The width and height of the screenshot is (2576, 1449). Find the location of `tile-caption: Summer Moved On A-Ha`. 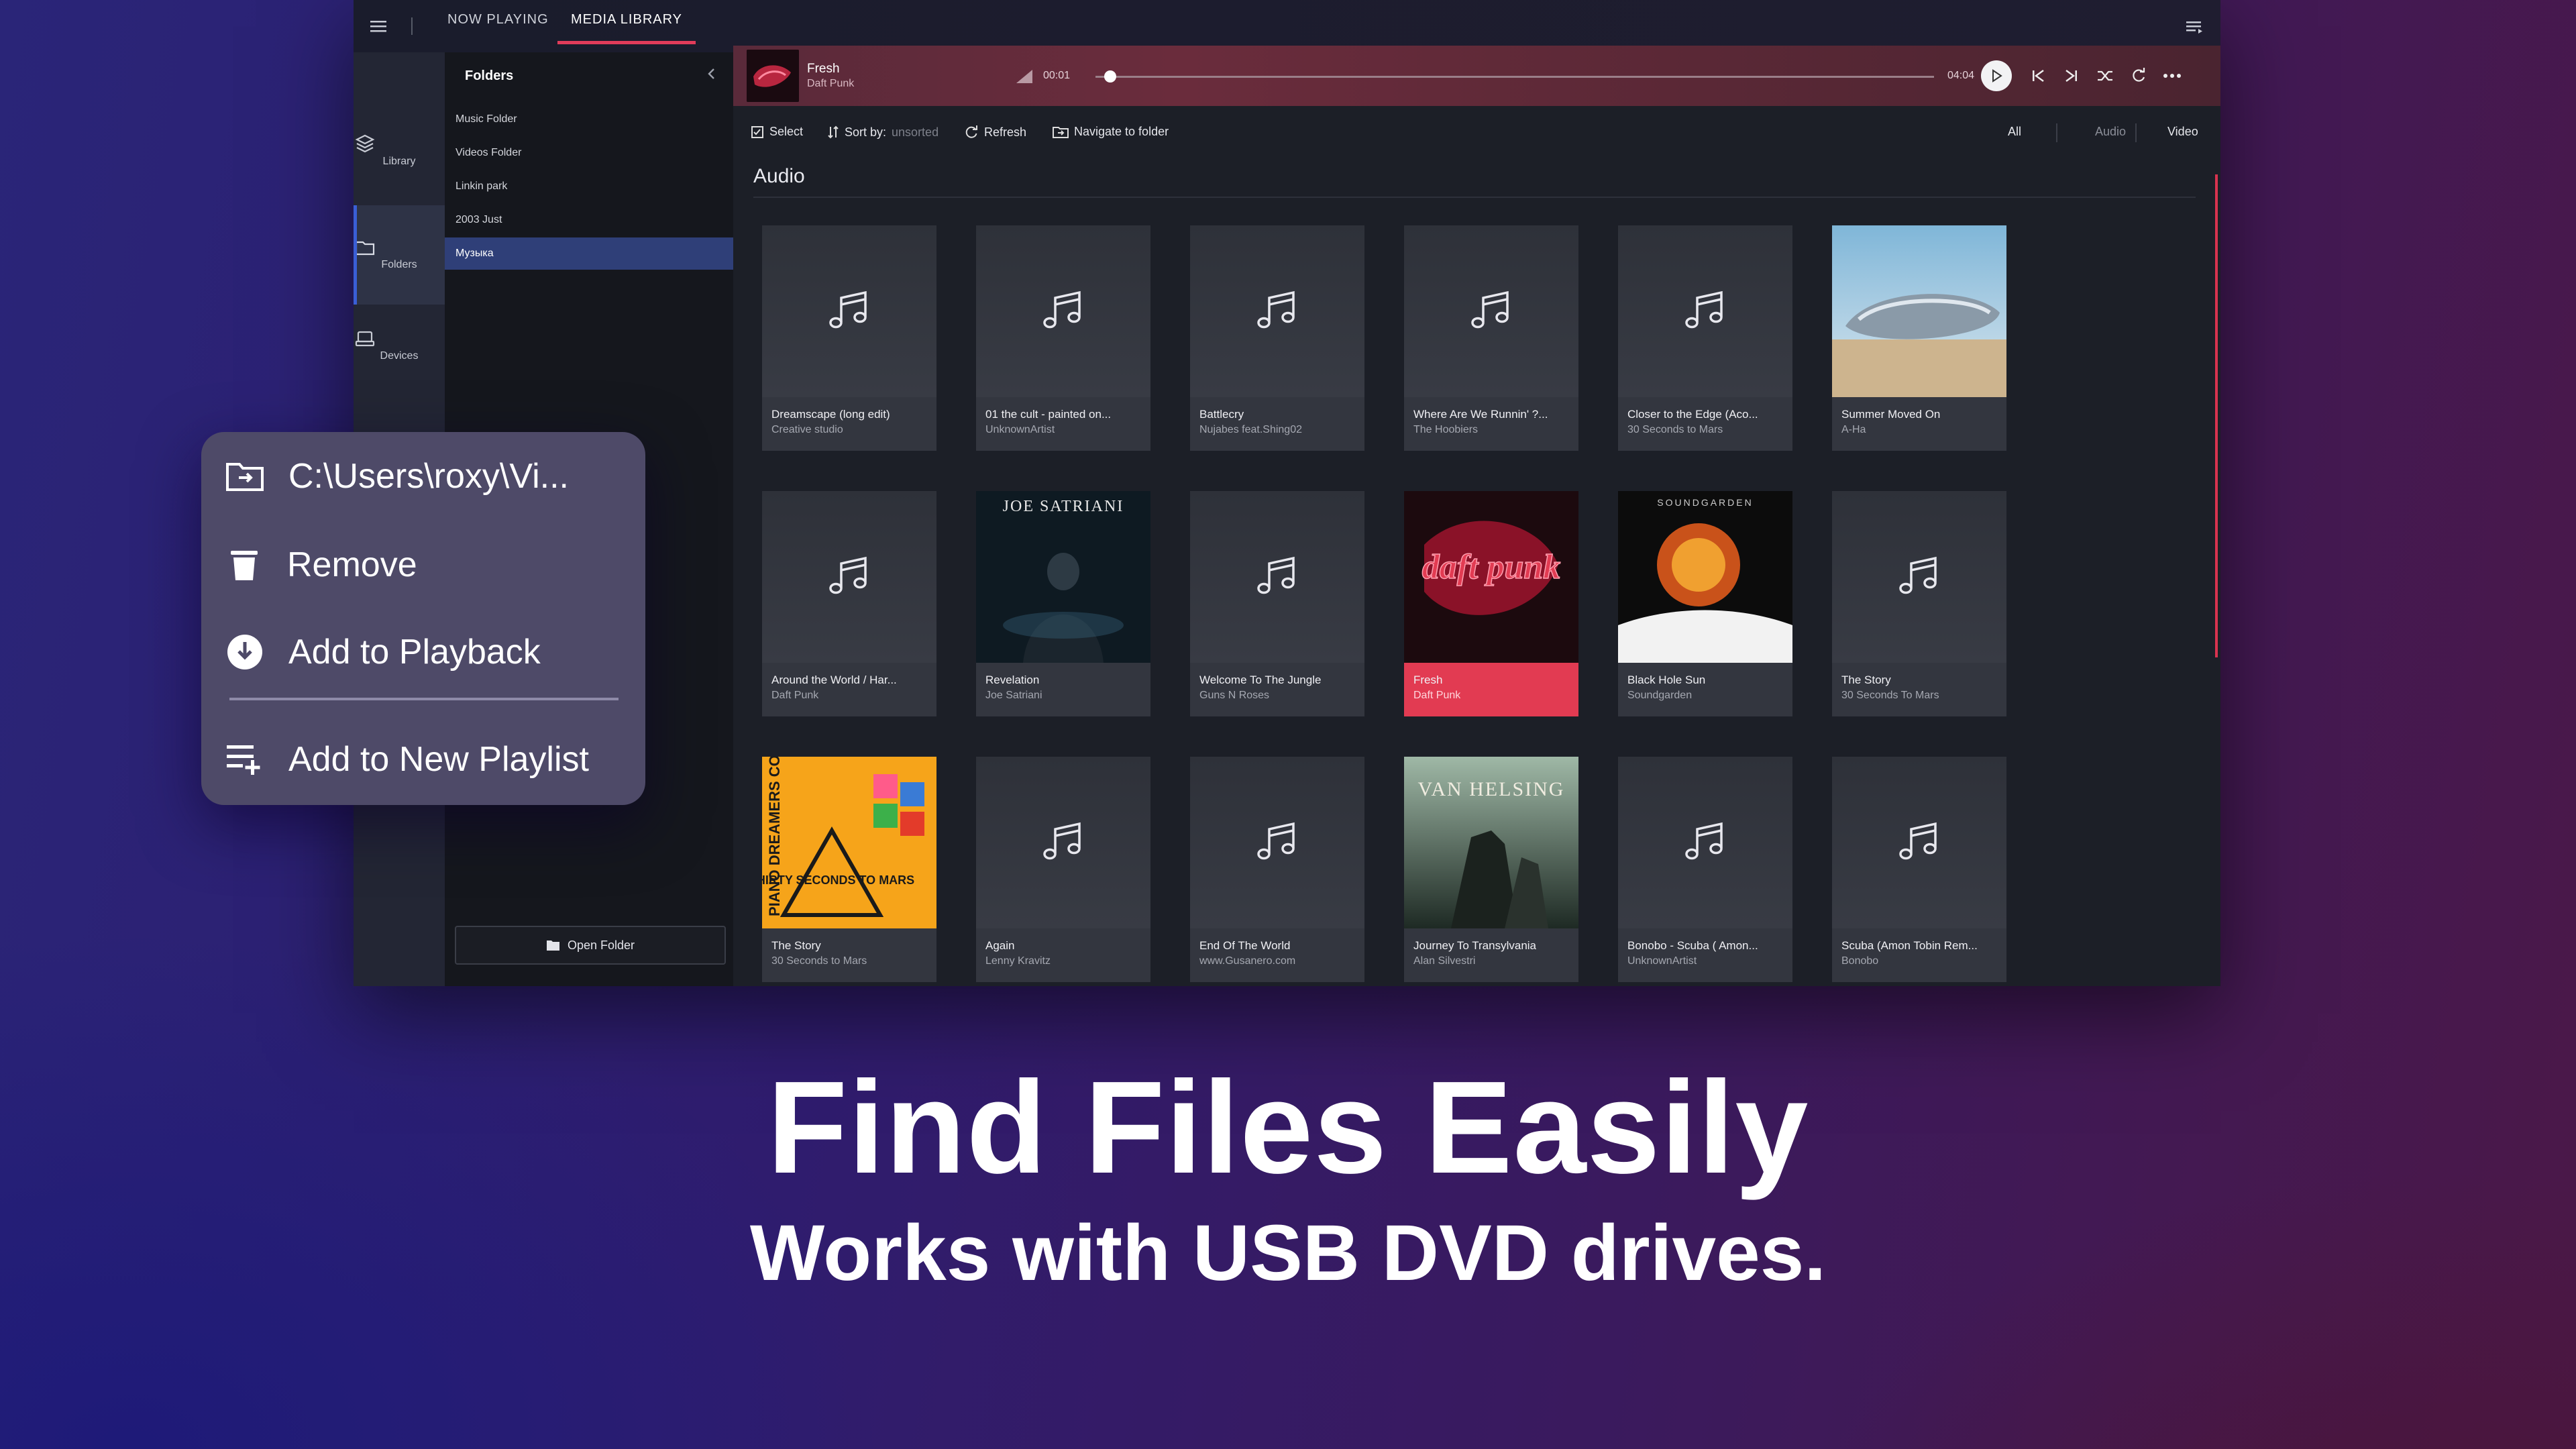

tile-caption: Summer Moved On A-Ha is located at coordinates (1919, 424).